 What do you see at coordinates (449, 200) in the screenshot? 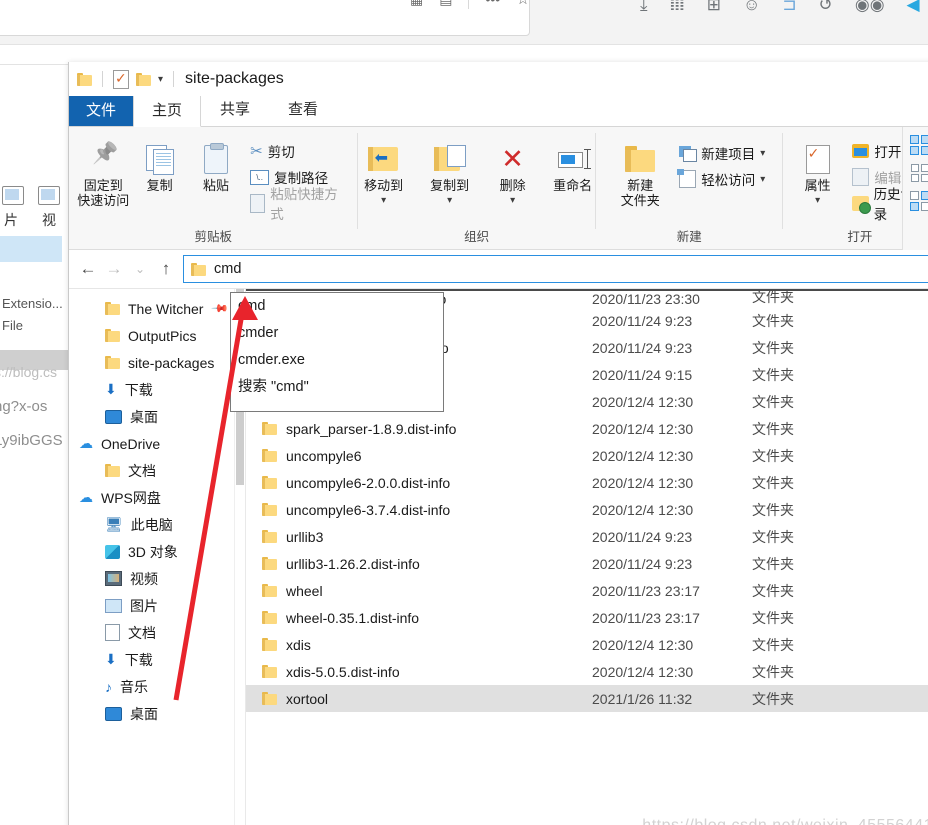
I see `copy-to-chevron-down-icon: ▾` at bounding box center [449, 200].